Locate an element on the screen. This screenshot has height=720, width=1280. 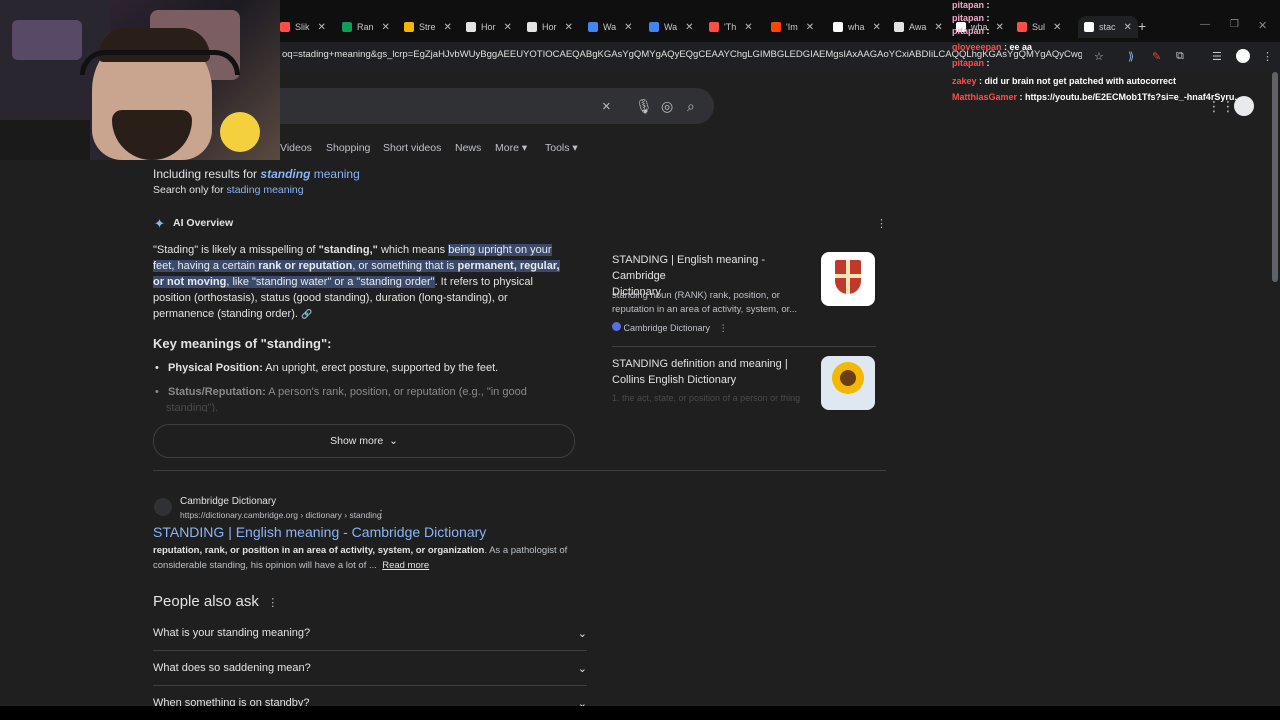
including-term-link: standing is located at coordinates (285, 174).